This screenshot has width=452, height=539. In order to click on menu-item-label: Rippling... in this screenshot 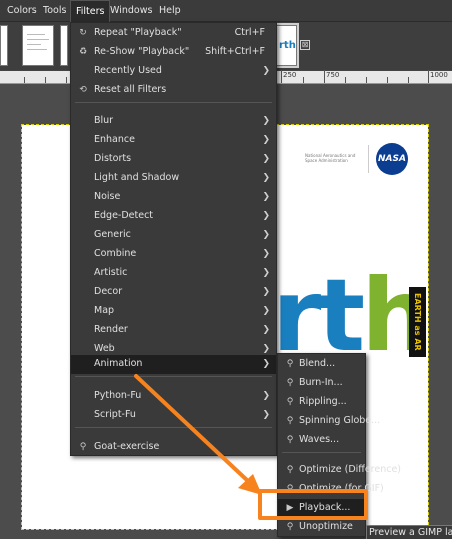, I will do `click(323, 401)`.